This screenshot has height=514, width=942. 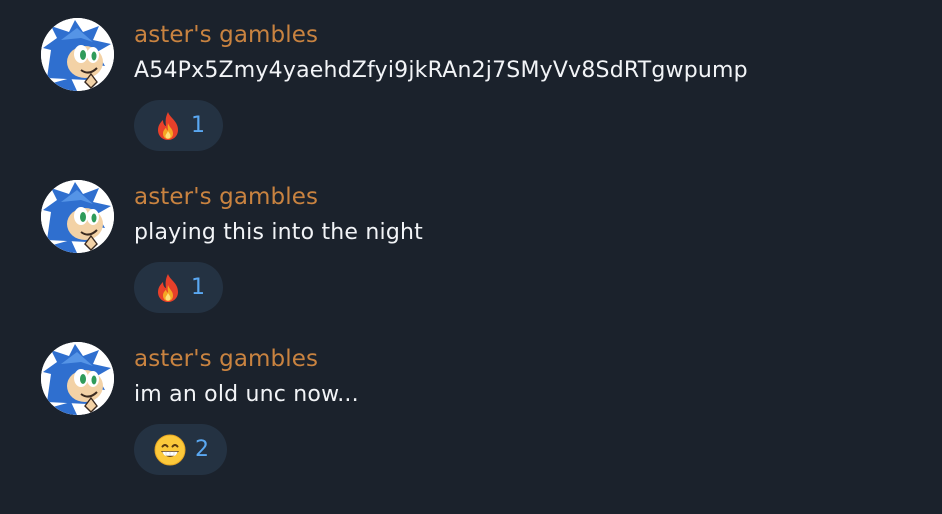 What do you see at coordinates (278, 232) in the screenshot?
I see `message-text: playing this into the night` at bounding box center [278, 232].